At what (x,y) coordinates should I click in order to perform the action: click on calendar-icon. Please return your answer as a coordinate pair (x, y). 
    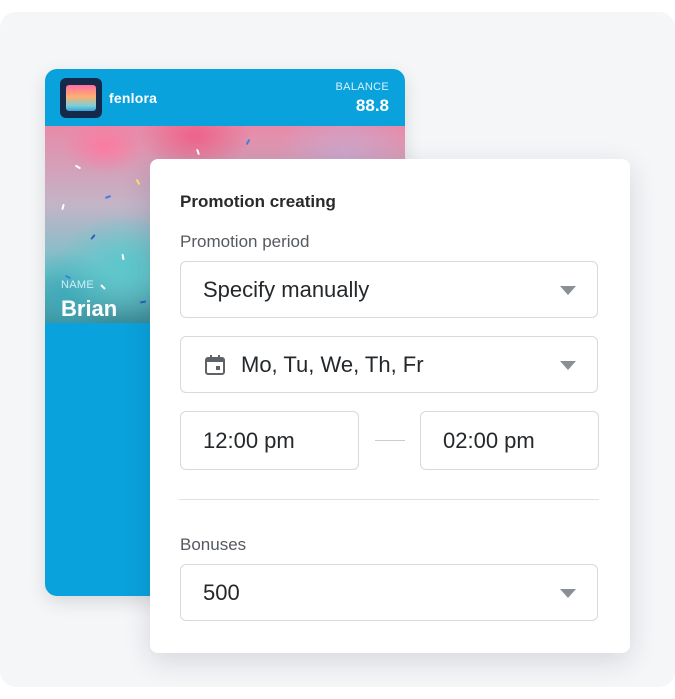
    Looking at the image, I should click on (215, 365).